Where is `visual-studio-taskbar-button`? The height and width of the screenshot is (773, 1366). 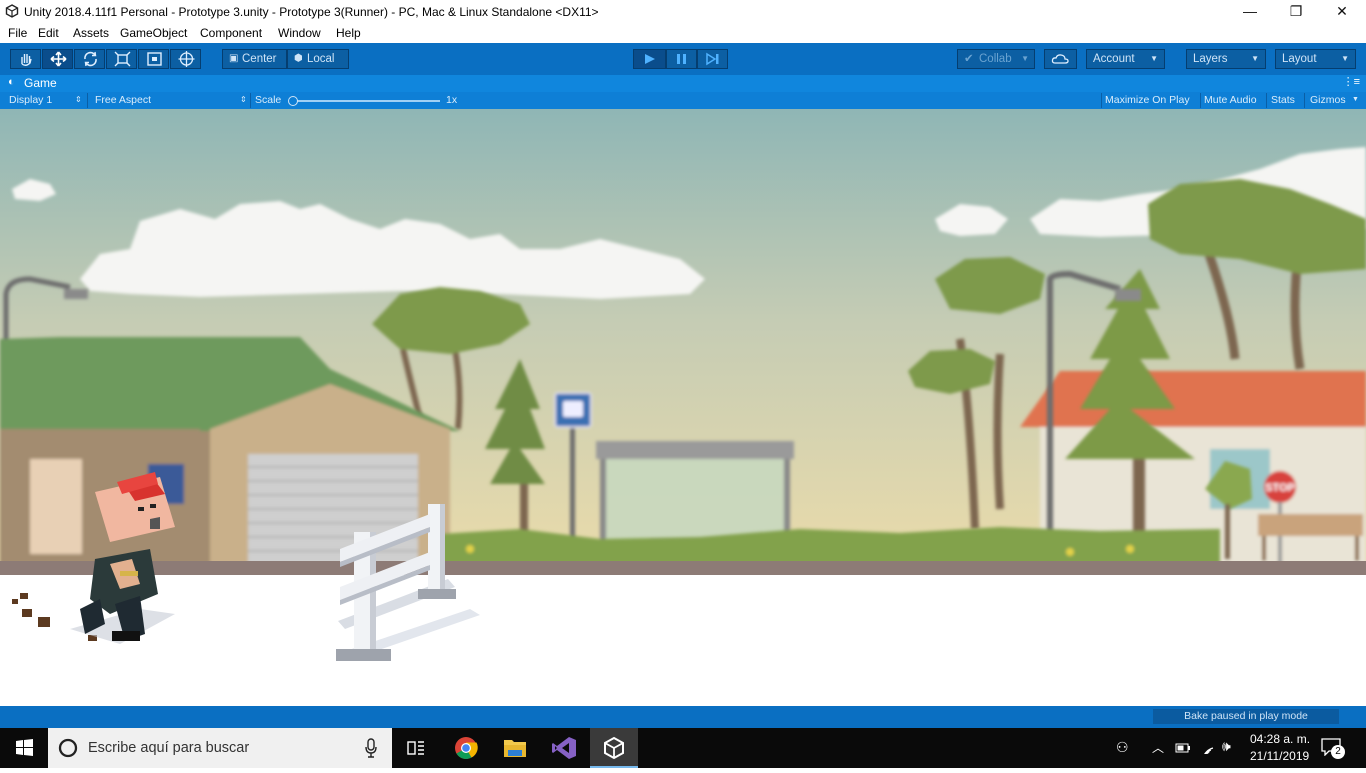 visual-studio-taskbar-button is located at coordinates (565, 748).